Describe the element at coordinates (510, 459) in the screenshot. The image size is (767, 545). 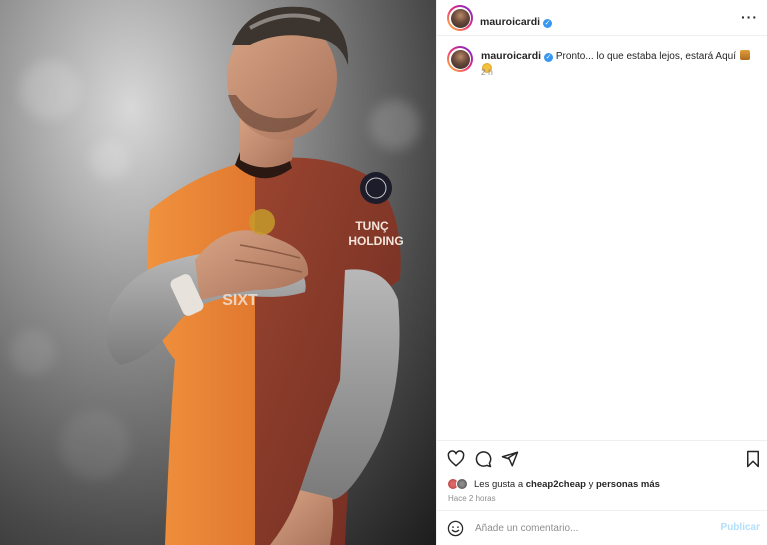
I see `share-send-icon` at that location.